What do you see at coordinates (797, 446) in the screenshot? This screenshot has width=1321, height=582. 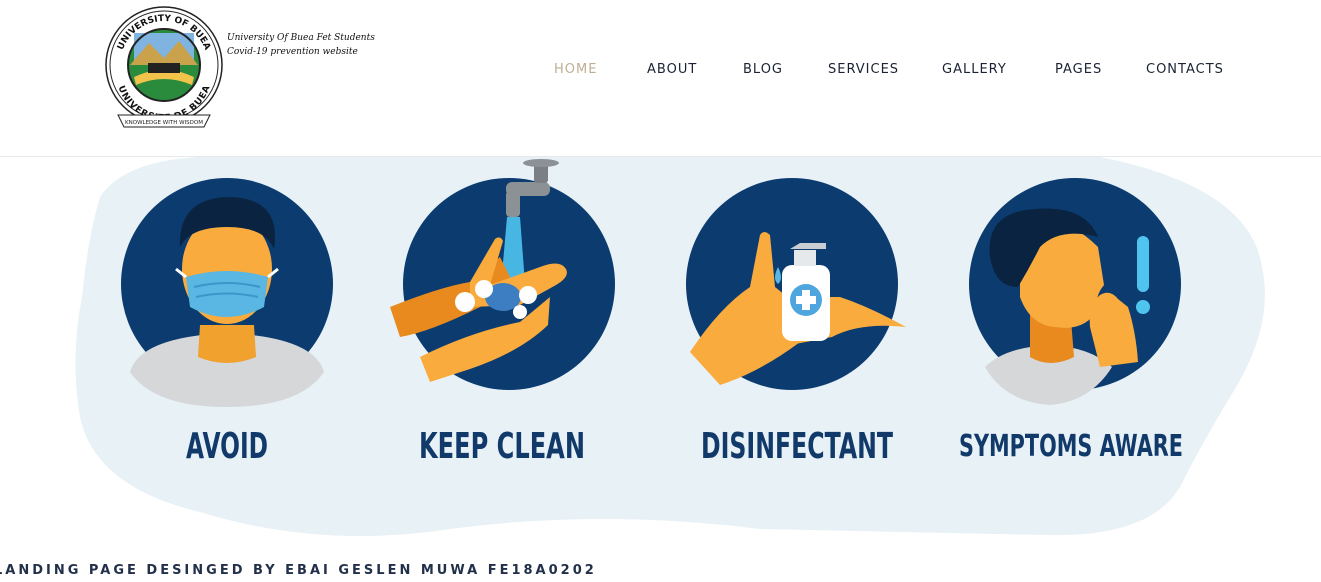 I see `card-label-disinfectant: DISINFECTANT` at bounding box center [797, 446].